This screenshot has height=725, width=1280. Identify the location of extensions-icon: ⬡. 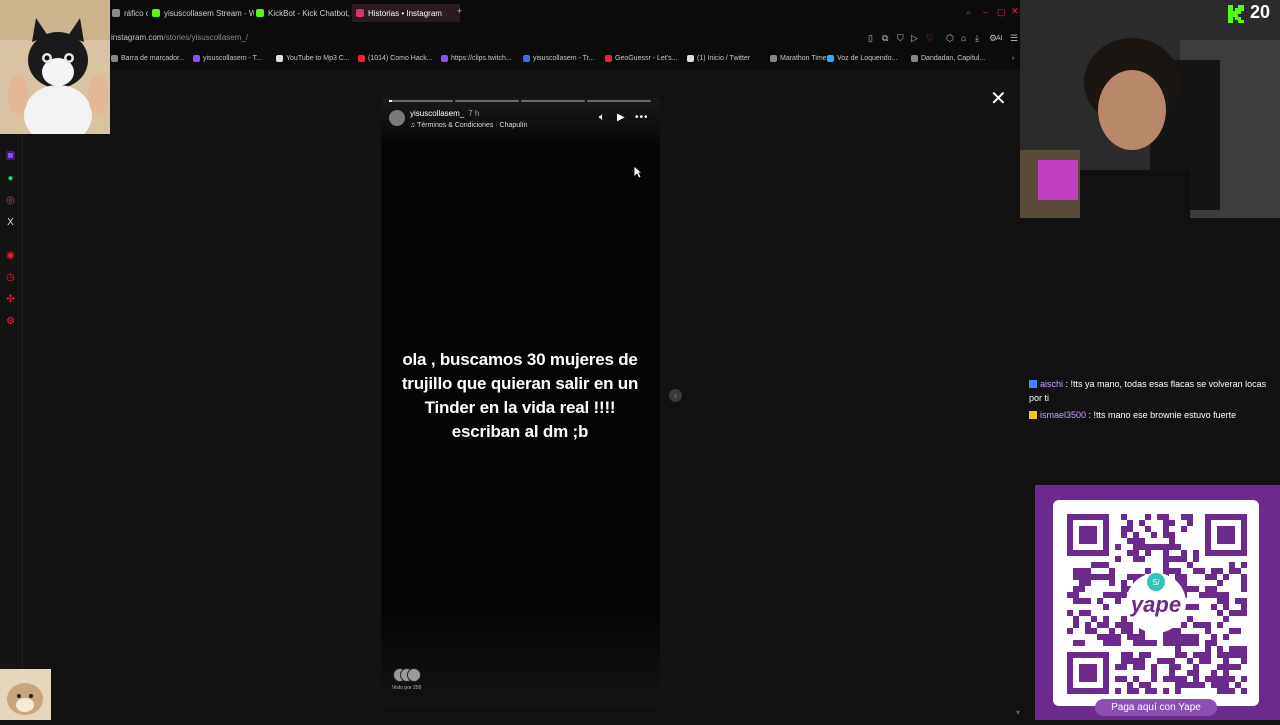
(950, 38).